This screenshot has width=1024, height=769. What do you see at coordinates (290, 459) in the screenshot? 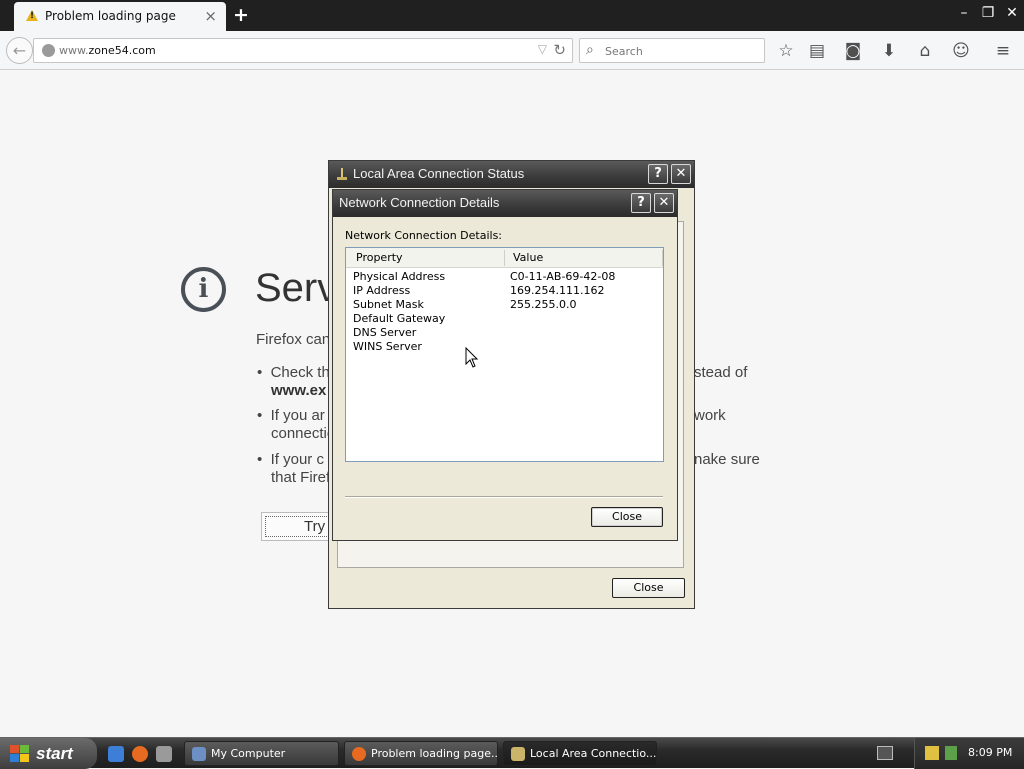
I see `bullet-3: • If your c` at bounding box center [290, 459].